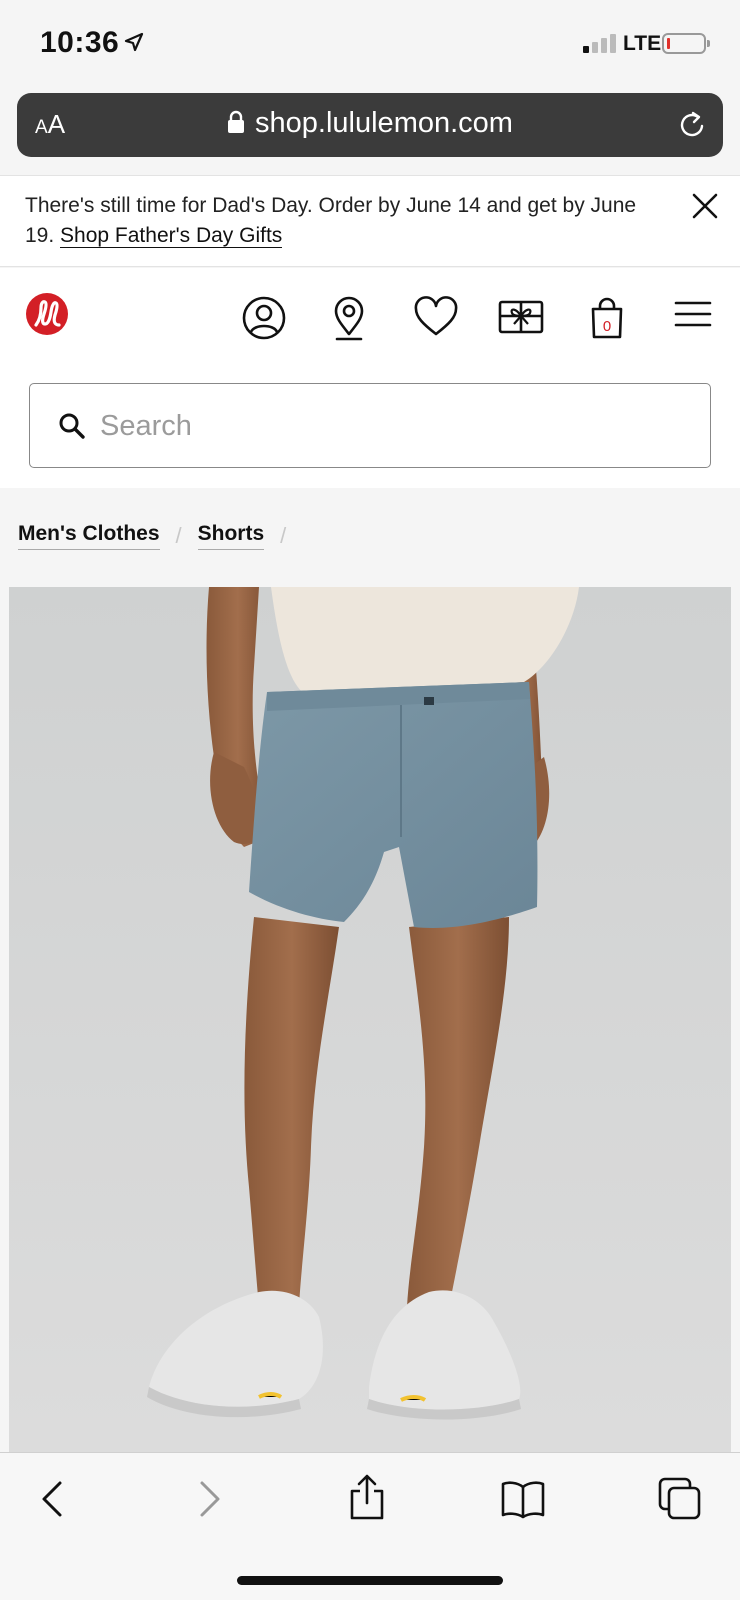  What do you see at coordinates (72, 426) in the screenshot?
I see `search-icon` at bounding box center [72, 426].